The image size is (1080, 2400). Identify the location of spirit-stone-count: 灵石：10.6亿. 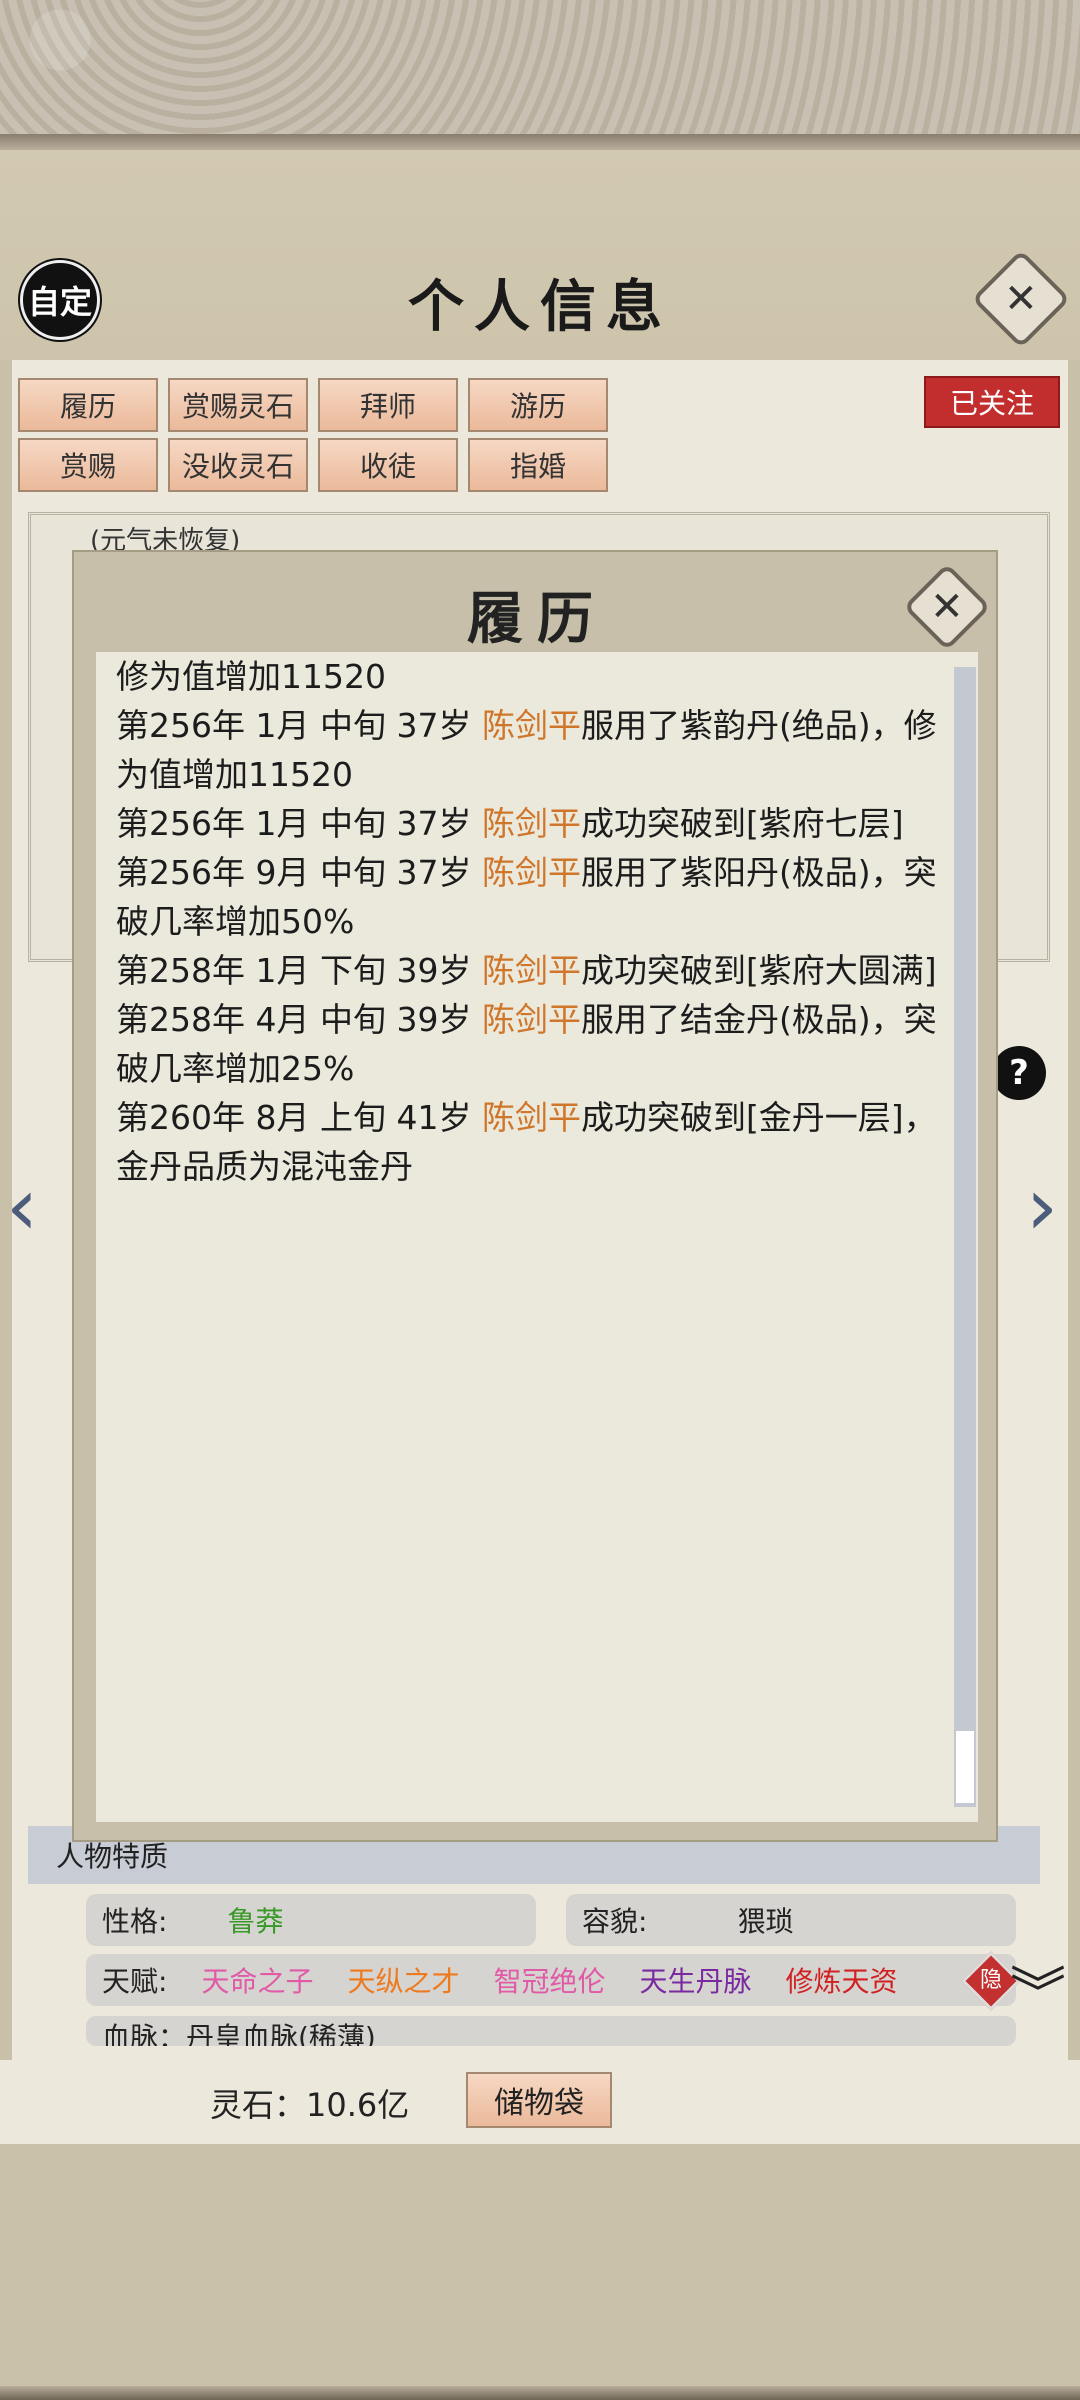
(310, 2105).